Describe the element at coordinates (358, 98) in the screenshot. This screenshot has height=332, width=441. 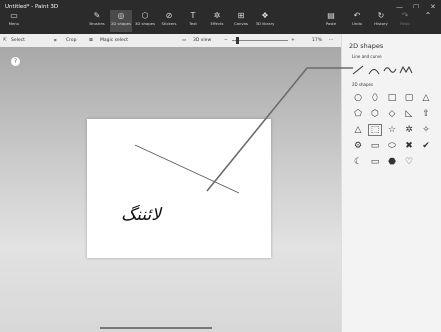
I see `circle-shape-icon: ○` at that location.